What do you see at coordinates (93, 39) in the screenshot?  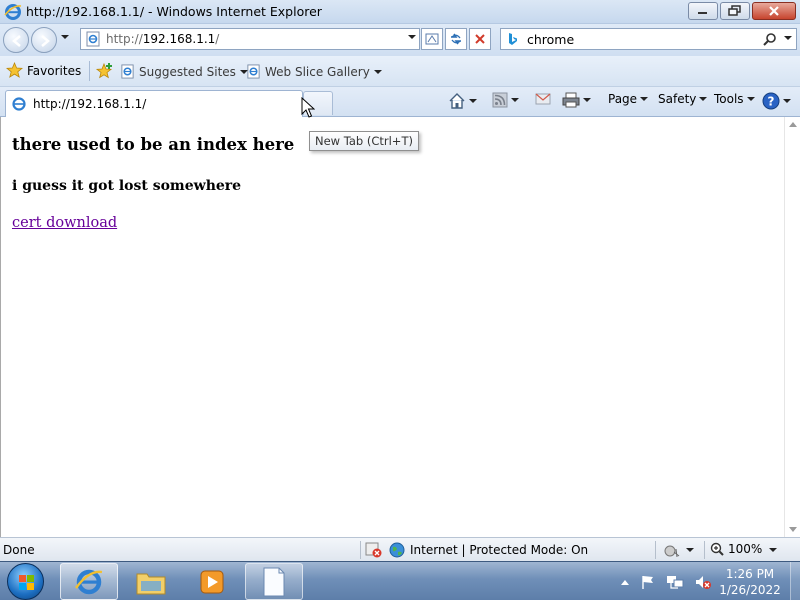 I see `page-icon` at bounding box center [93, 39].